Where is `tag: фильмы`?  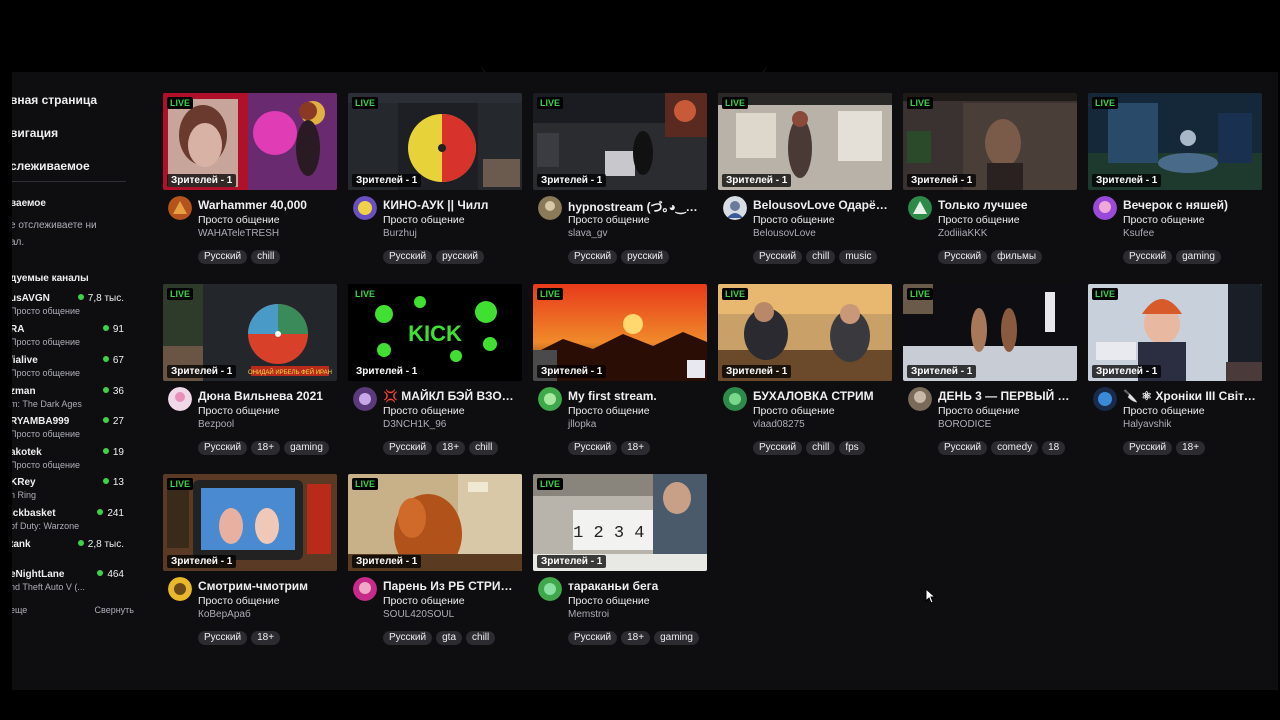 tag: фильмы is located at coordinates (1017, 257).